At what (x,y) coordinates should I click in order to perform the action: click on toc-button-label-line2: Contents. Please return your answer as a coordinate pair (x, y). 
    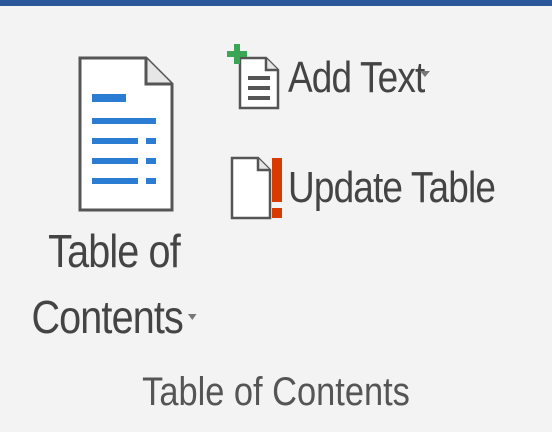
    Looking at the image, I should click on (114, 317).